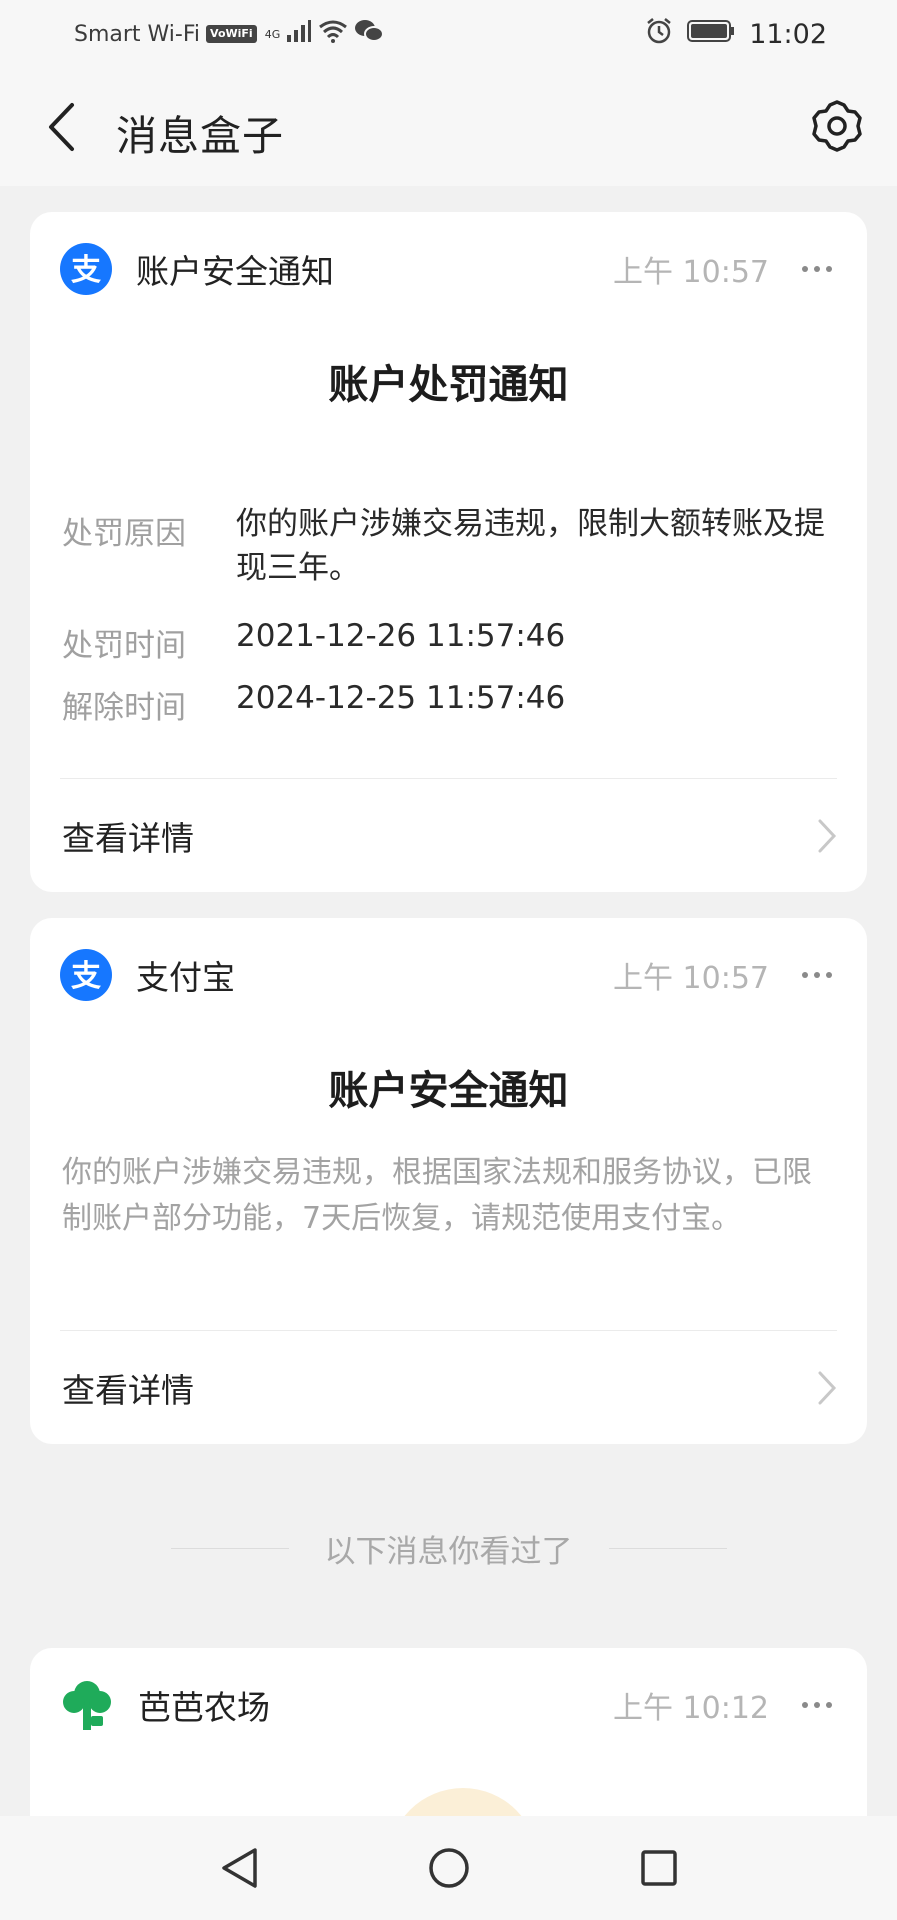 The width and height of the screenshot is (897, 1920). I want to click on info-row: 处罚原因 你的账户涉嫌交易违规，限制大额转账及提现三年。, so click(449, 548).